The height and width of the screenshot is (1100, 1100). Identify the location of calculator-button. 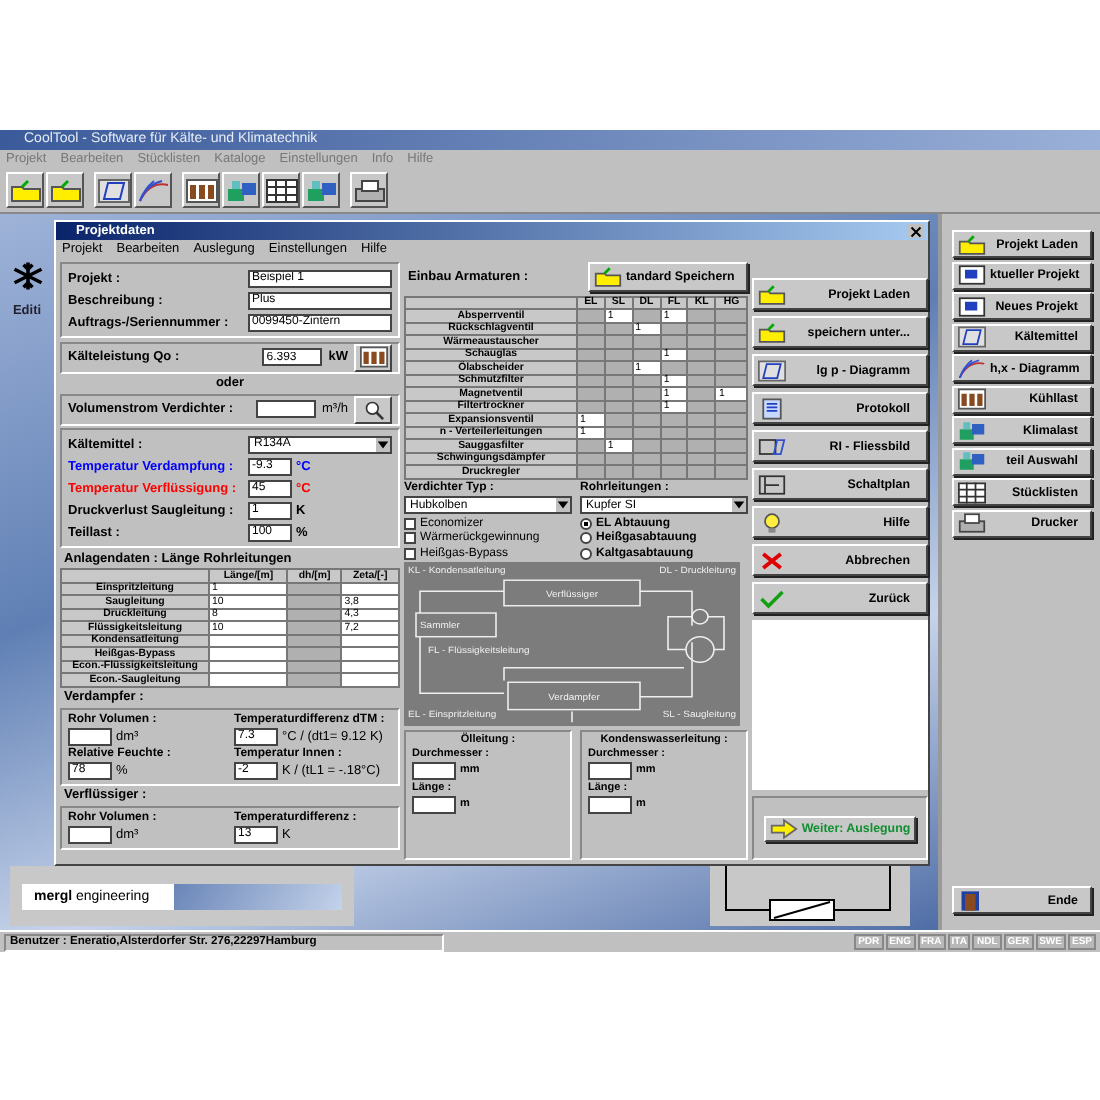
(373, 357).